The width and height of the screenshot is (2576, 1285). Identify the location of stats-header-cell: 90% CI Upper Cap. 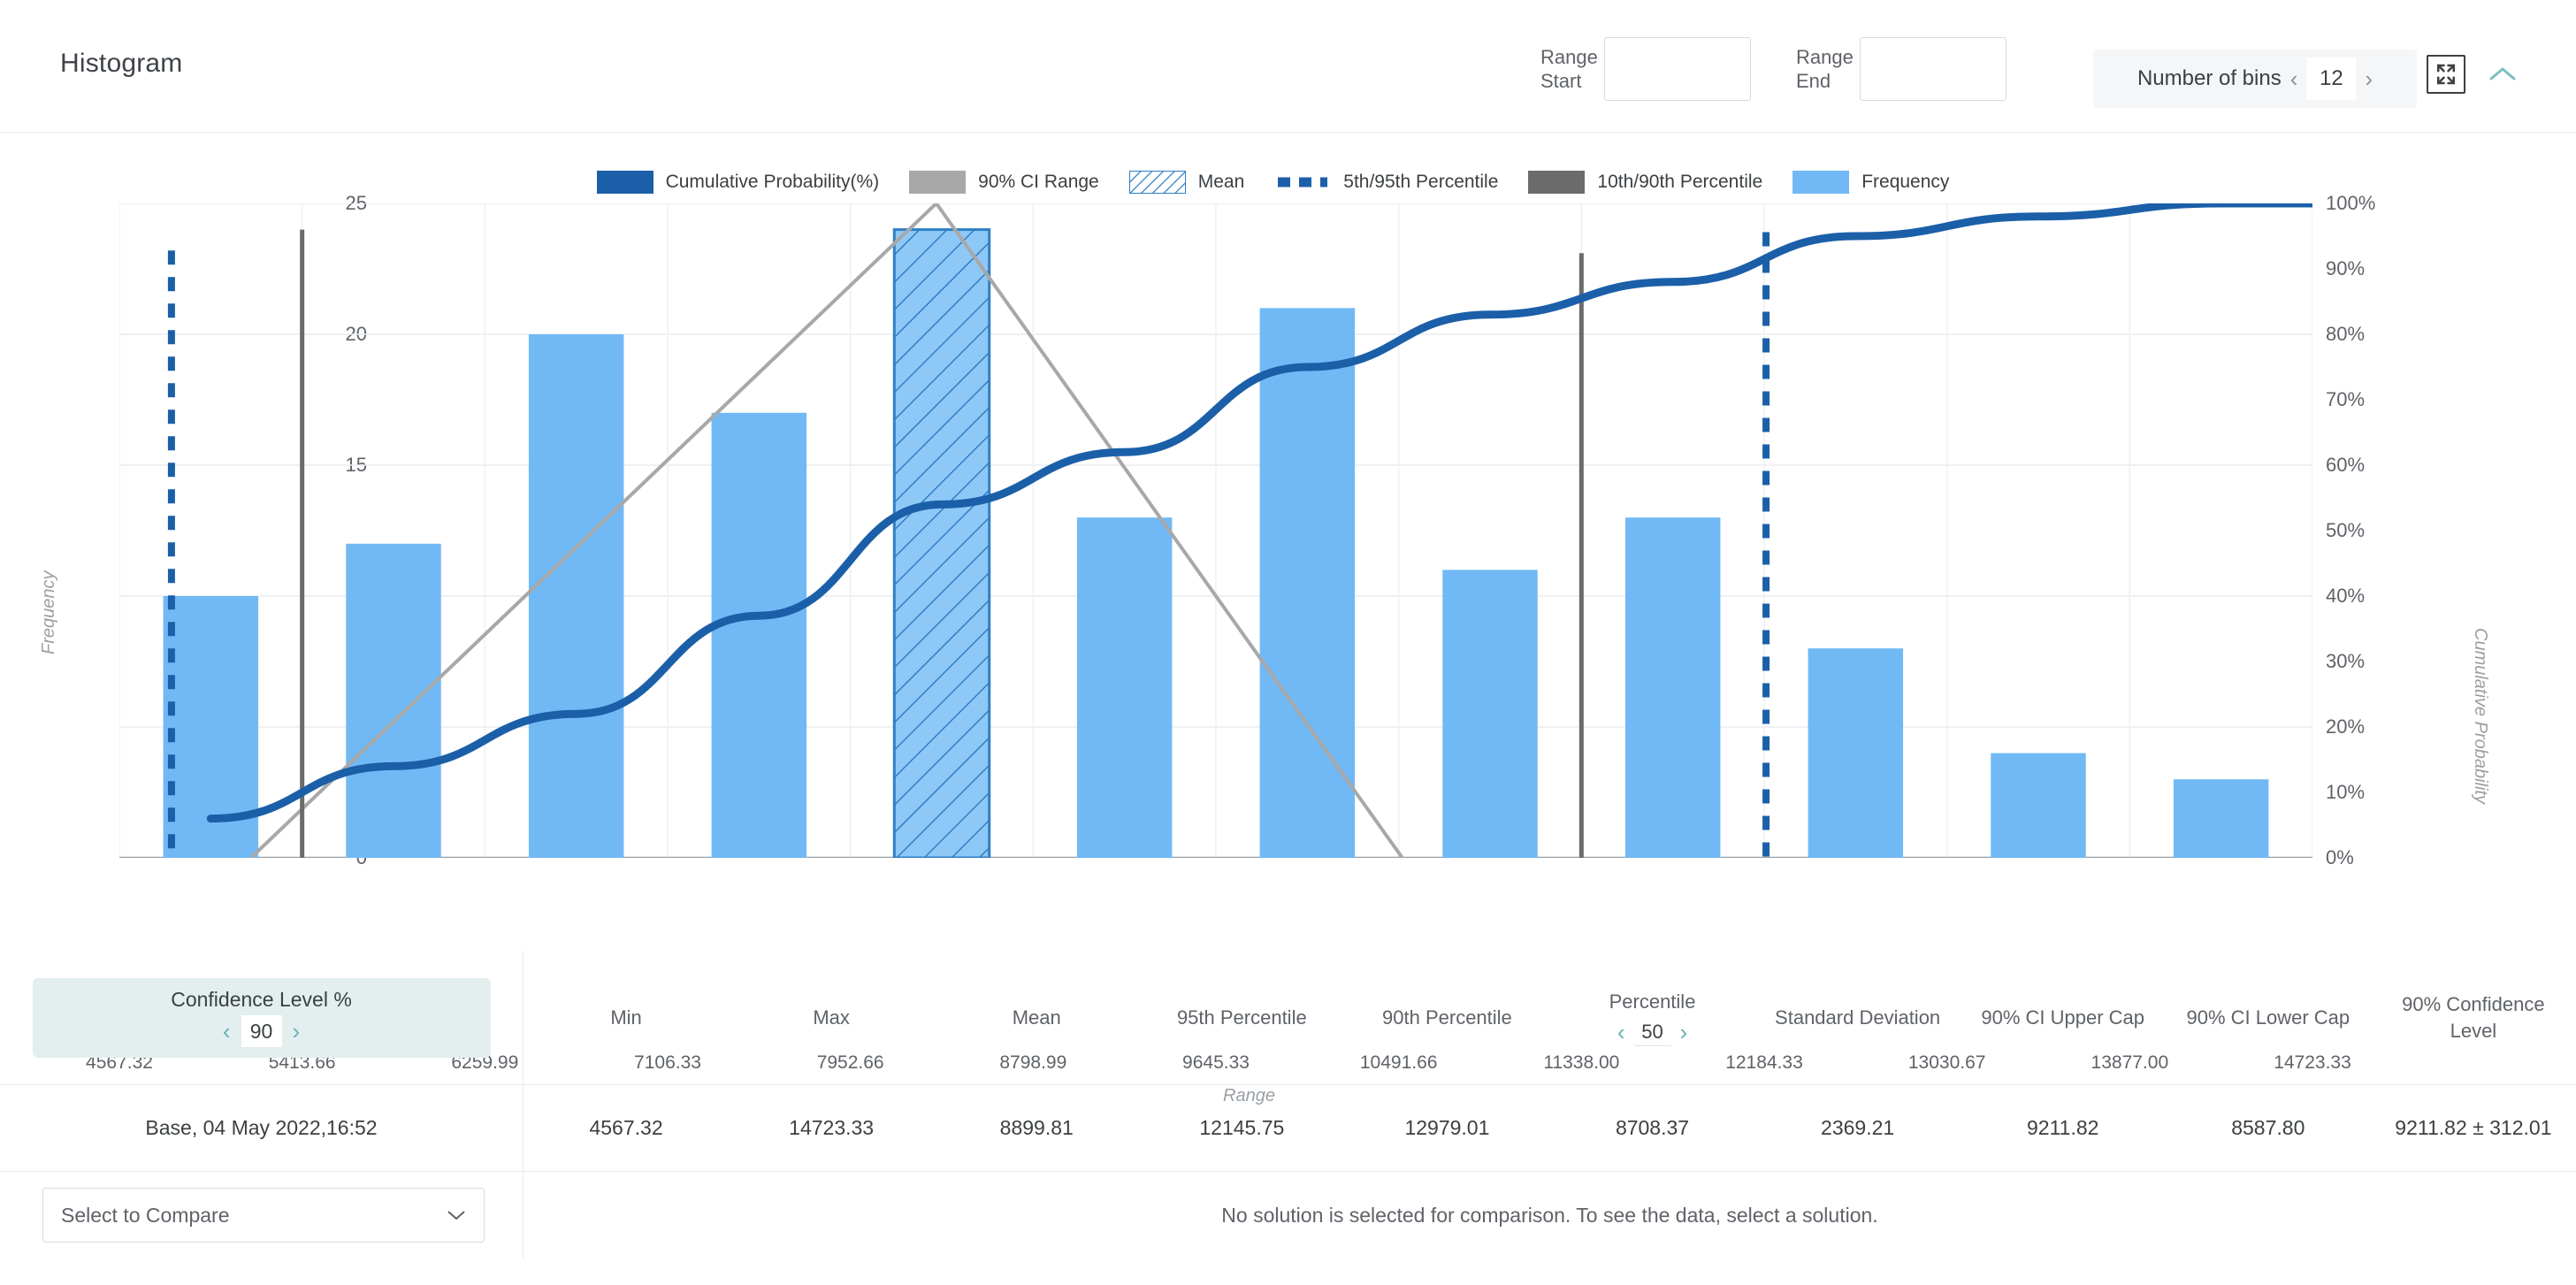
(2063, 1017).